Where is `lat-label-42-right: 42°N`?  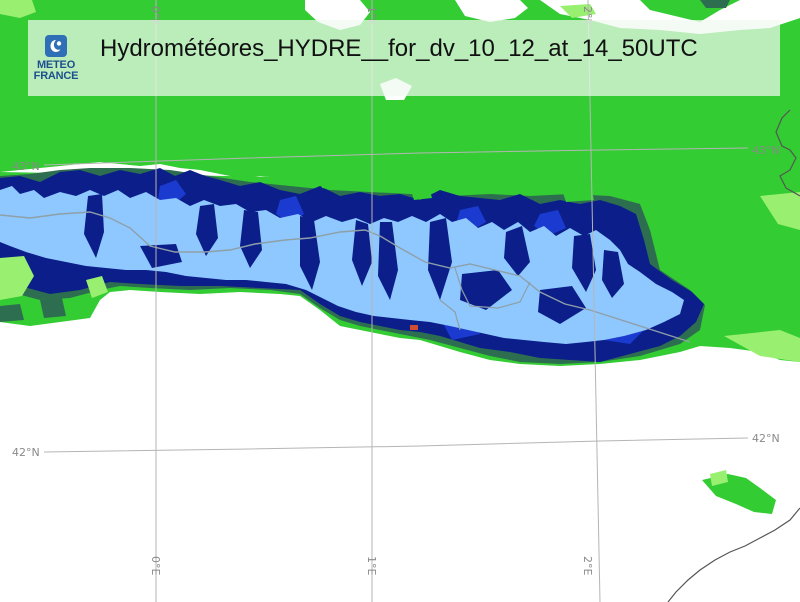
lat-label-42-right: 42°N is located at coordinates (766, 438).